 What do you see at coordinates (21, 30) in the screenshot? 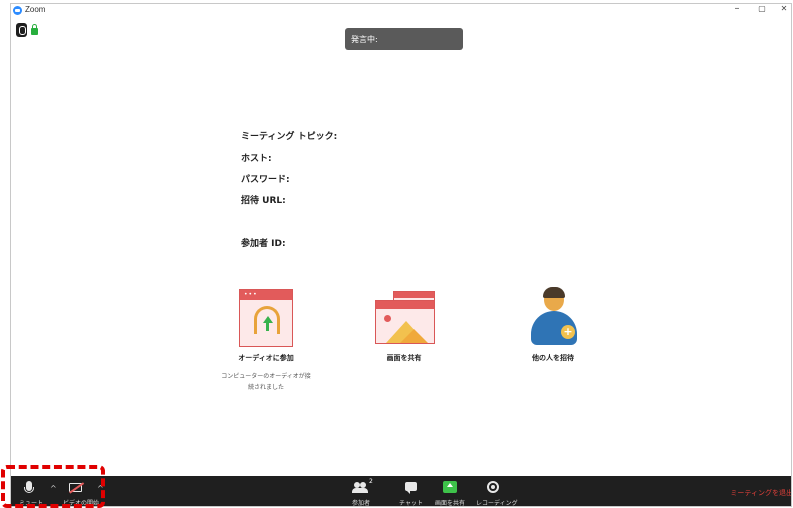
I see `meeting-info-icon` at bounding box center [21, 30].